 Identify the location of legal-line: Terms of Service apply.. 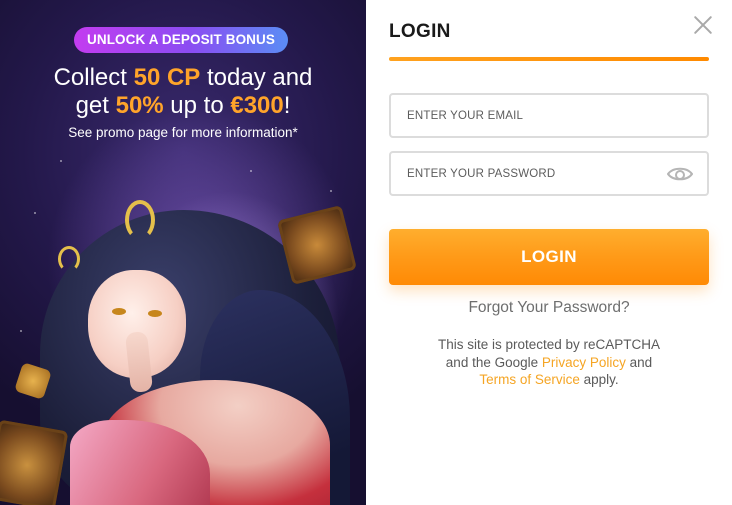
(549, 380).